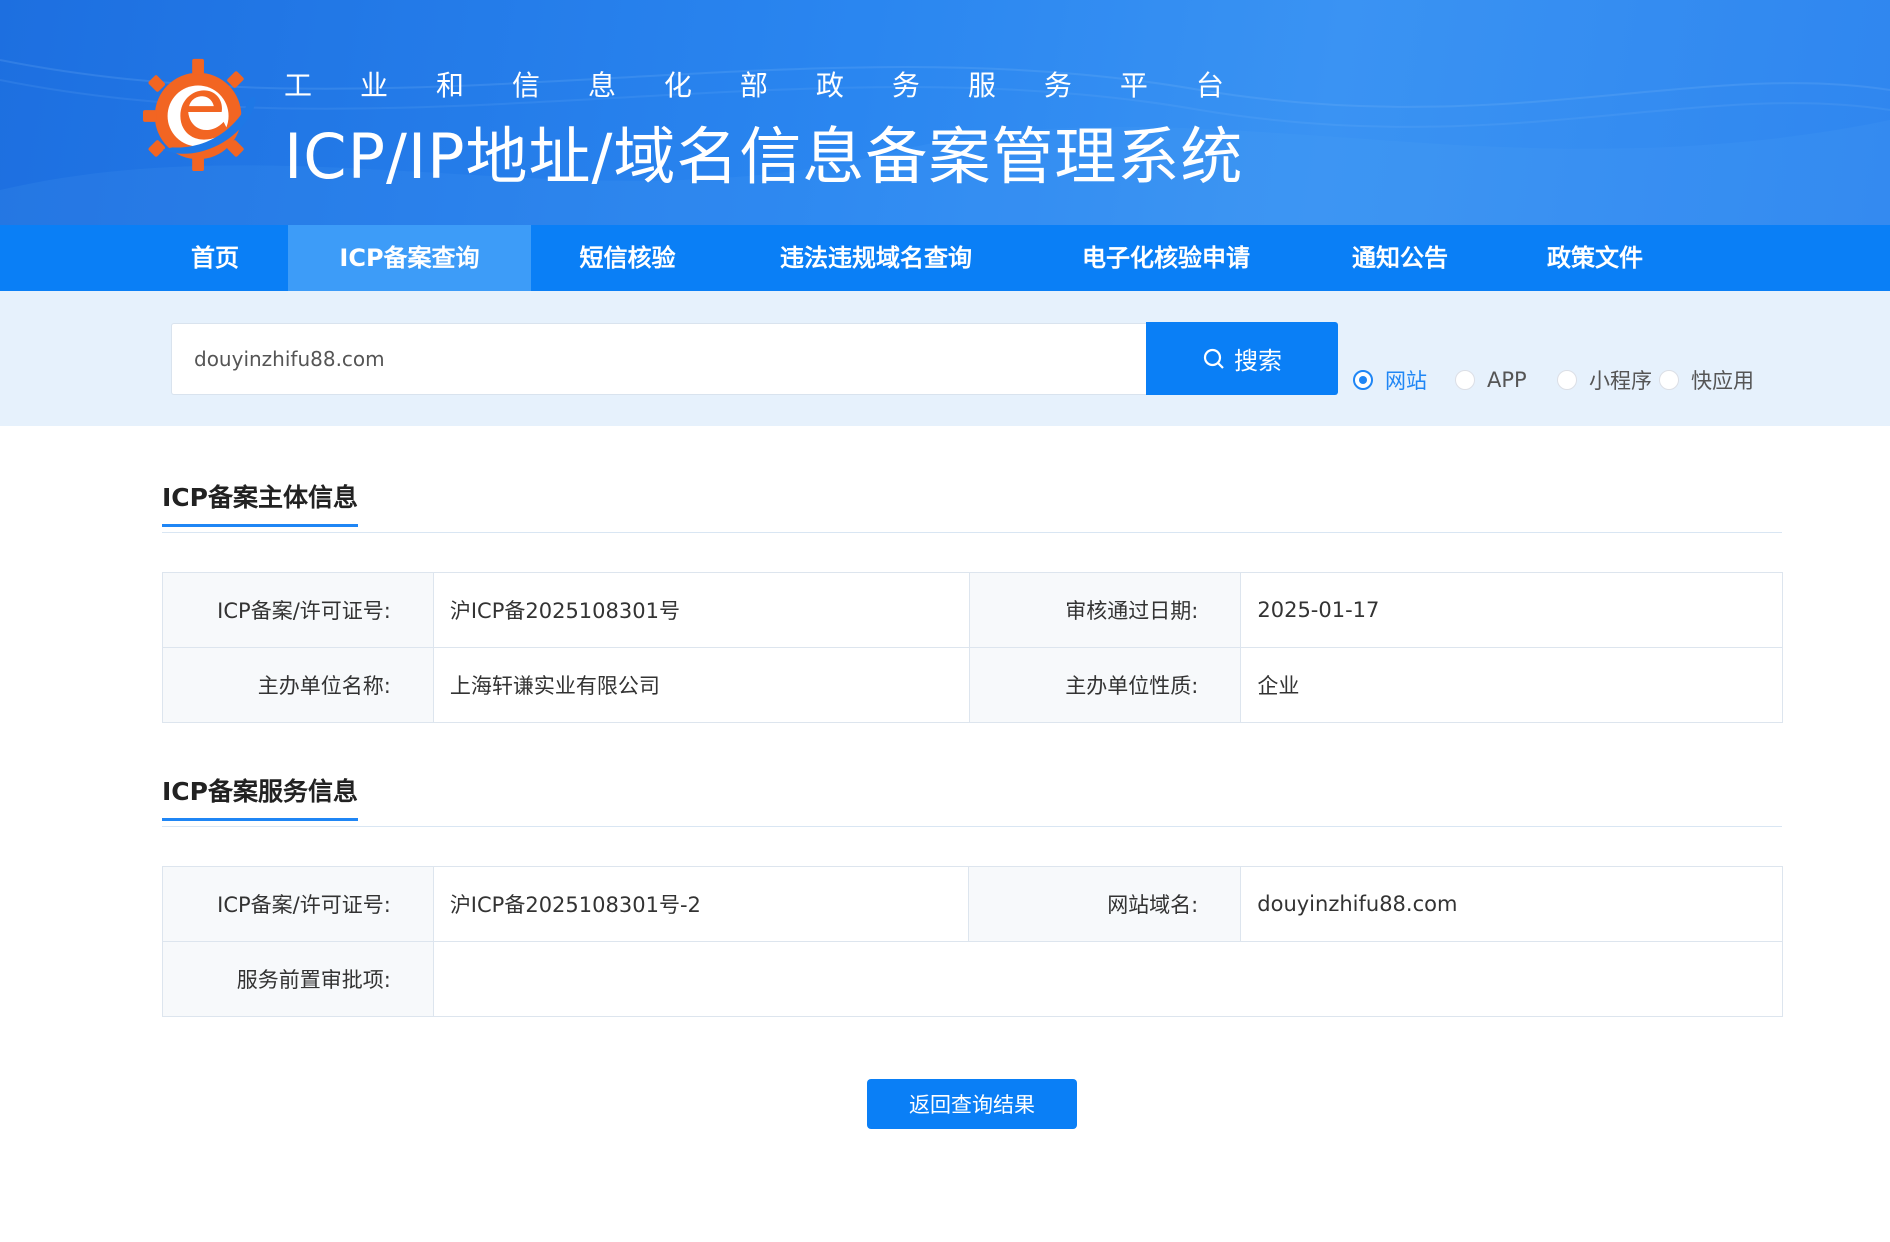 This screenshot has width=1890, height=1242. Describe the element at coordinates (1406, 381) in the screenshot. I see `radio-label: 网站` at that location.